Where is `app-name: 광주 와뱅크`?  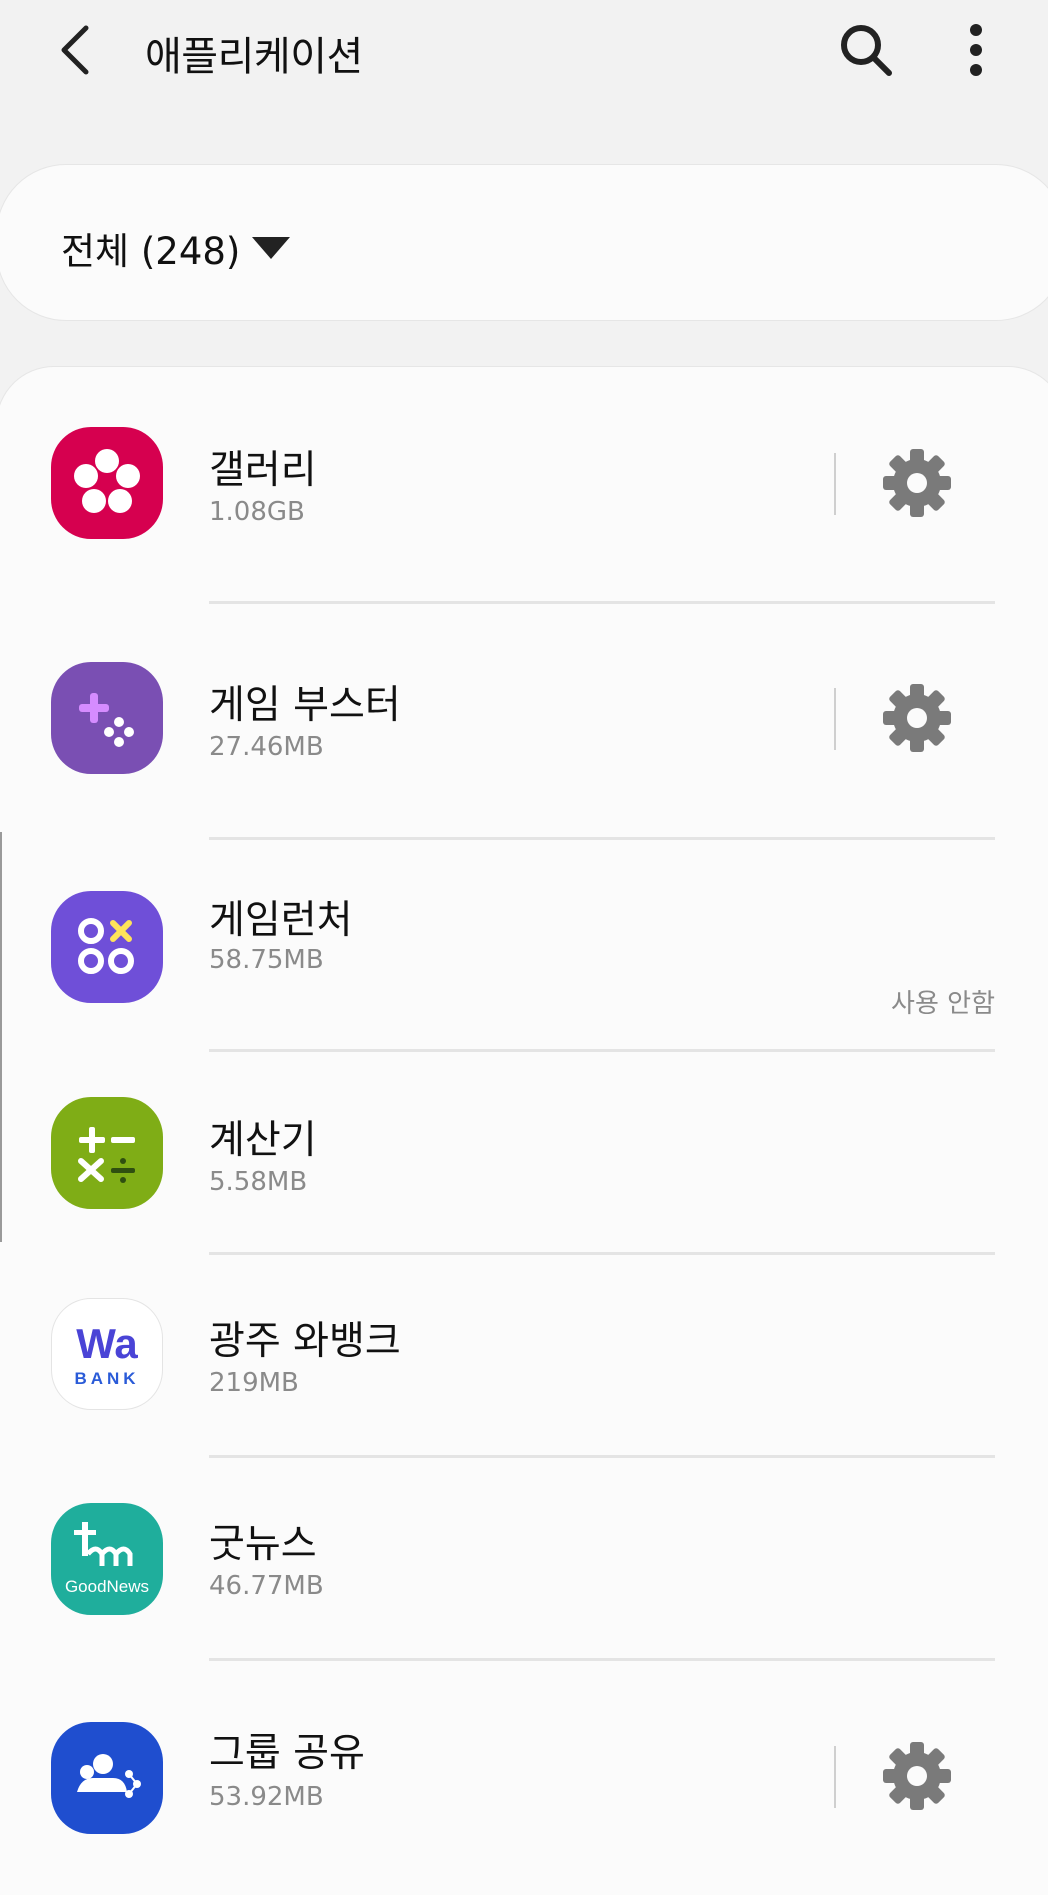
app-name: 광주 와뱅크 is located at coordinates (305, 1341).